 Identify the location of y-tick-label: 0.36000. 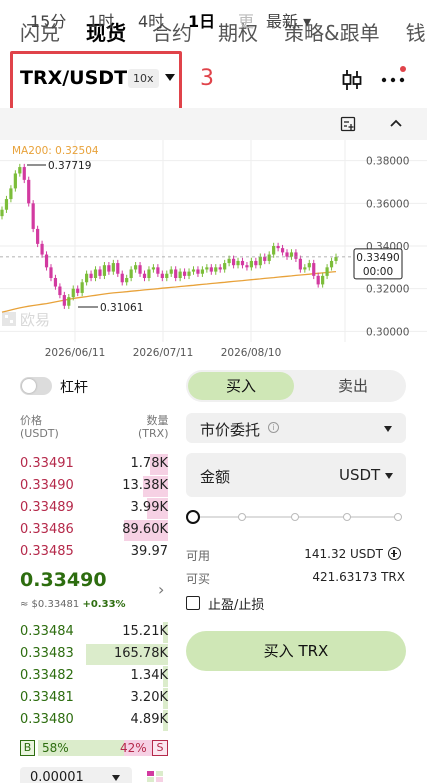
(387, 204).